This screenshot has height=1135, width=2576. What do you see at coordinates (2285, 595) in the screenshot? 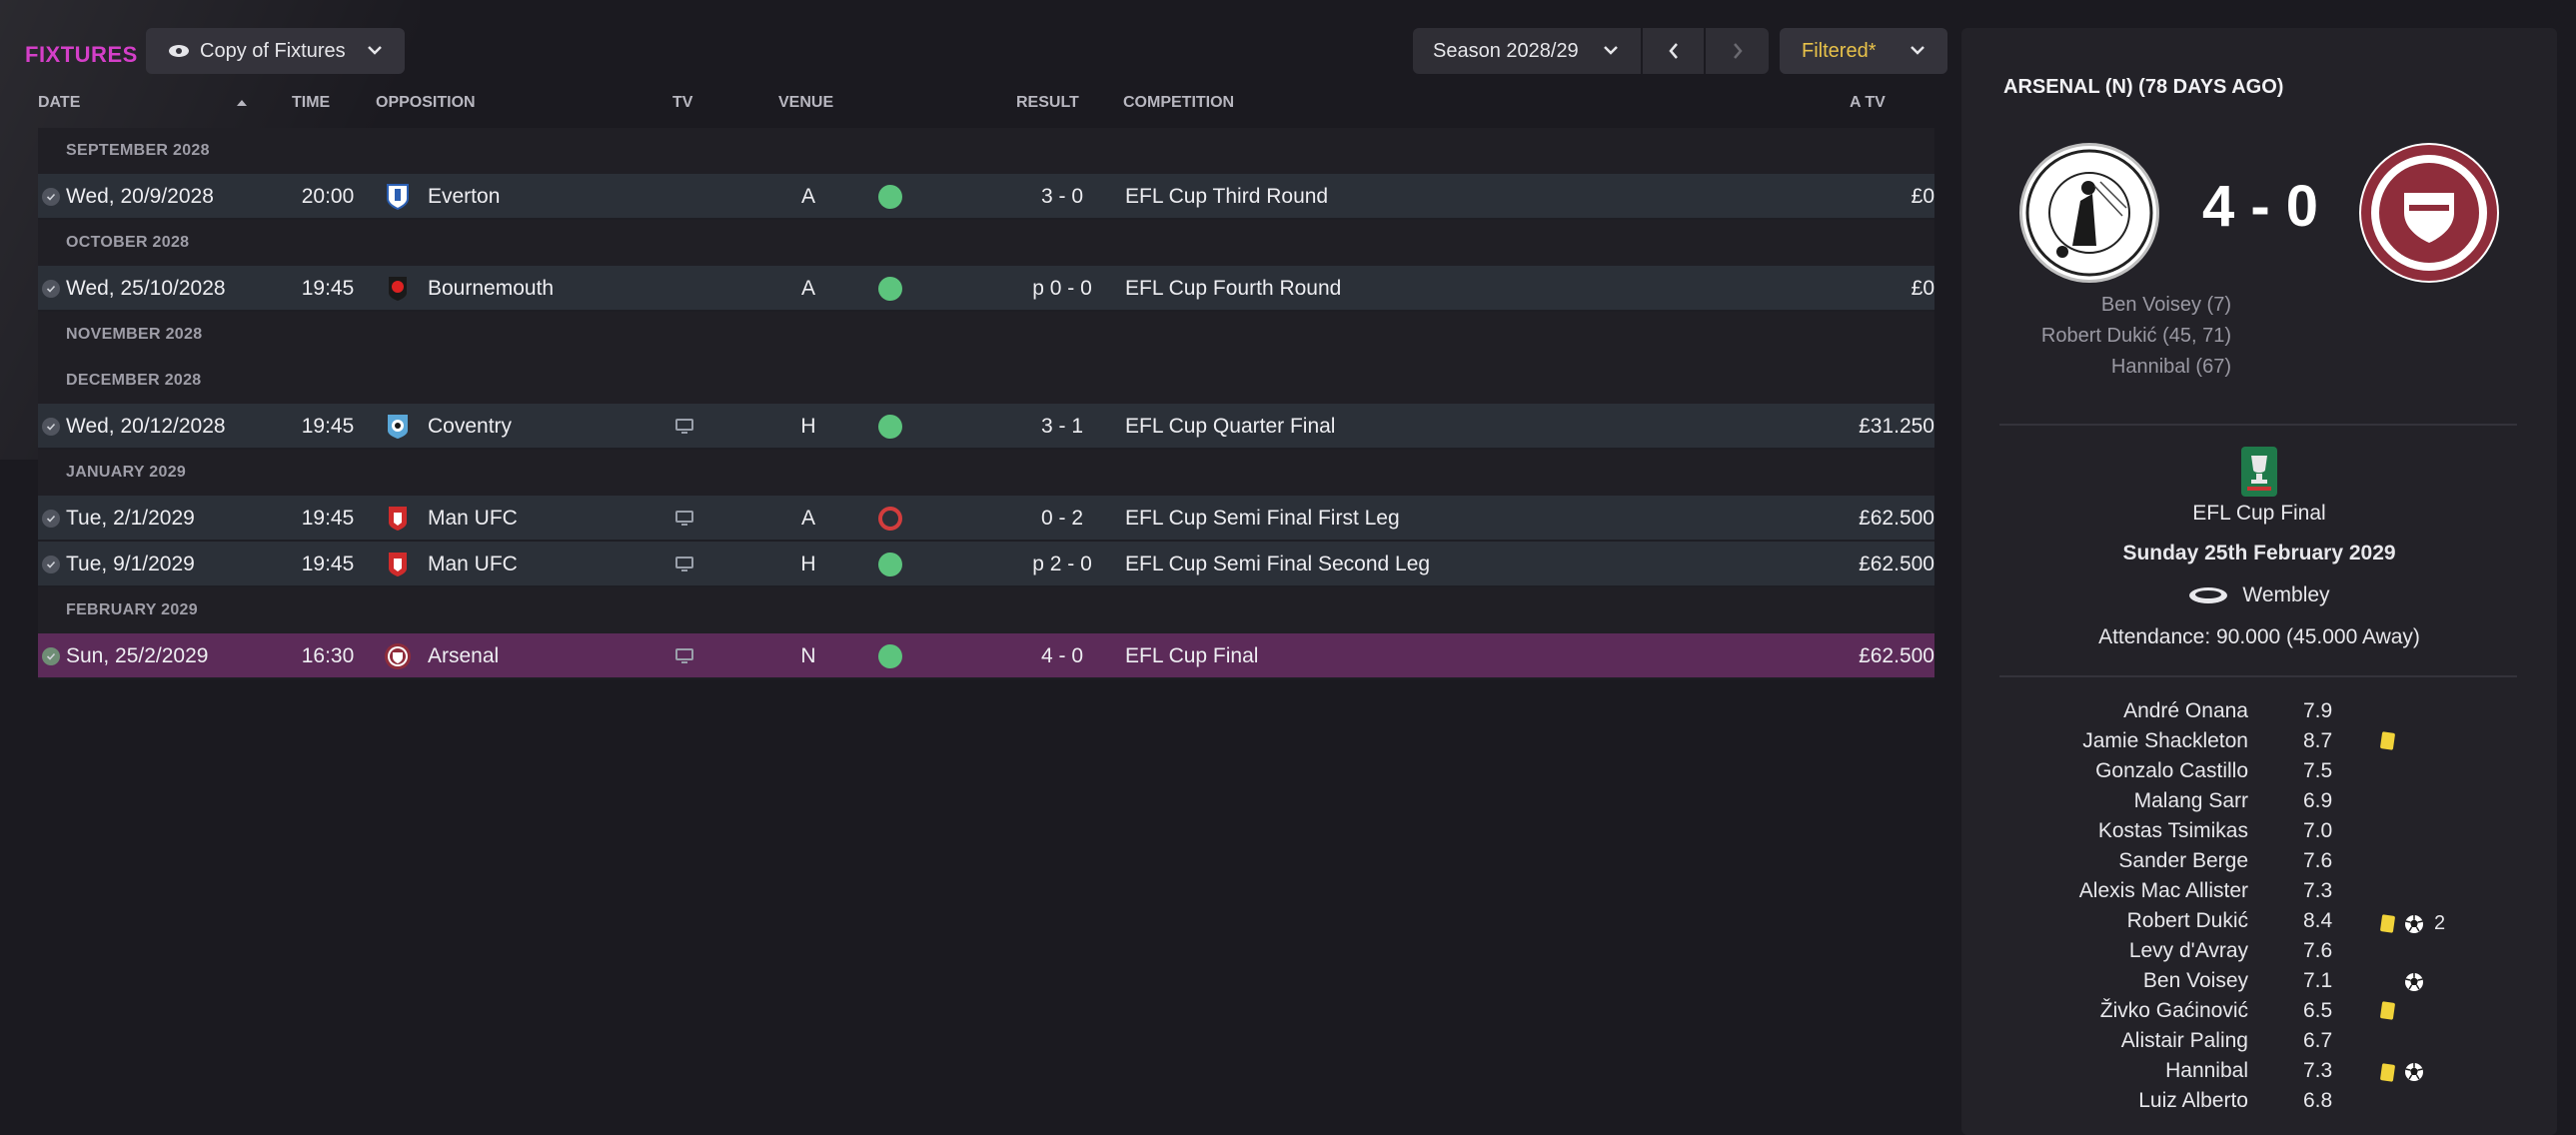
I see `stadium-name: Wembley` at bounding box center [2285, 595].